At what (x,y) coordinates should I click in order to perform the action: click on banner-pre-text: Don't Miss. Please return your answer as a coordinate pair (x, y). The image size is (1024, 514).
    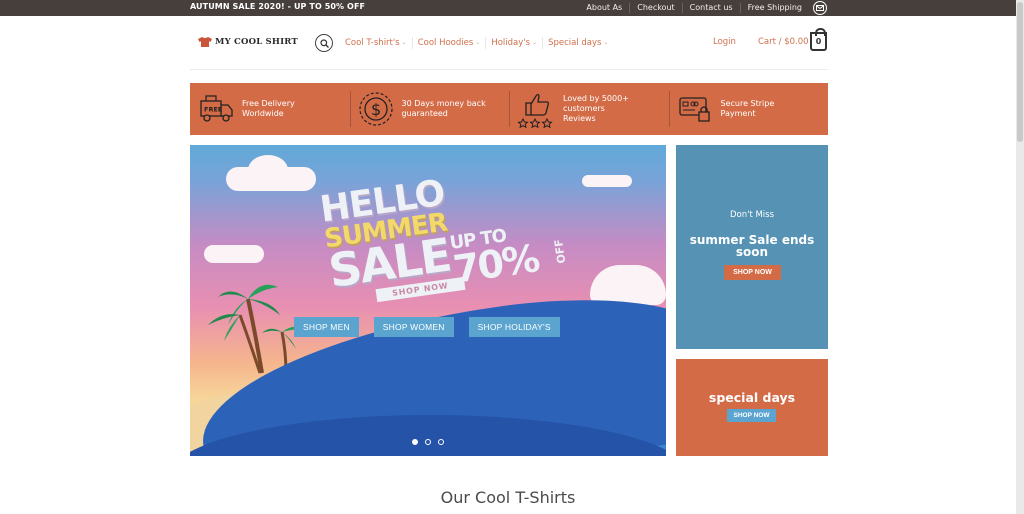
    Looking at the image, I should click on (752, 215).